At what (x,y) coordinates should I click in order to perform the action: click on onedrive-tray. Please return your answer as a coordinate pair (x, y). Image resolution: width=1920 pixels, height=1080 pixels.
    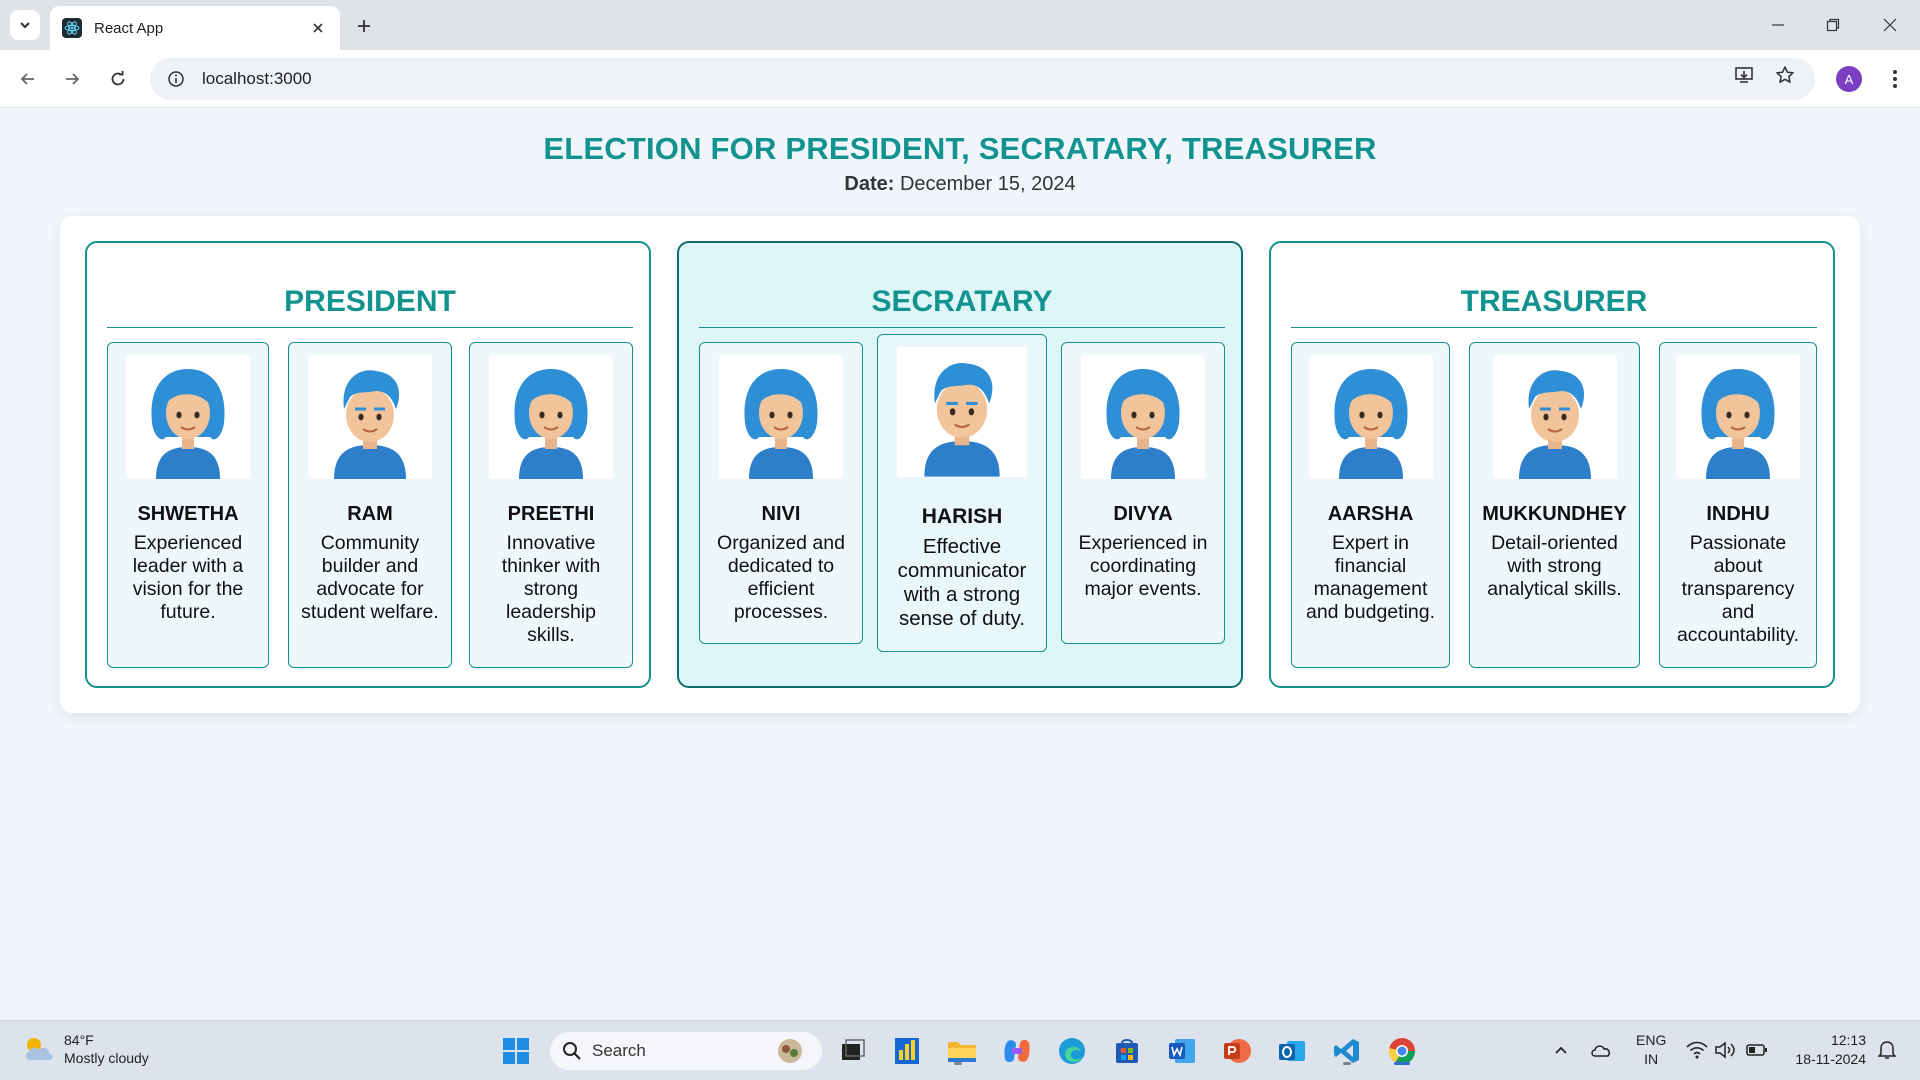
    Looking at the image, I should click on (1601, 1050).